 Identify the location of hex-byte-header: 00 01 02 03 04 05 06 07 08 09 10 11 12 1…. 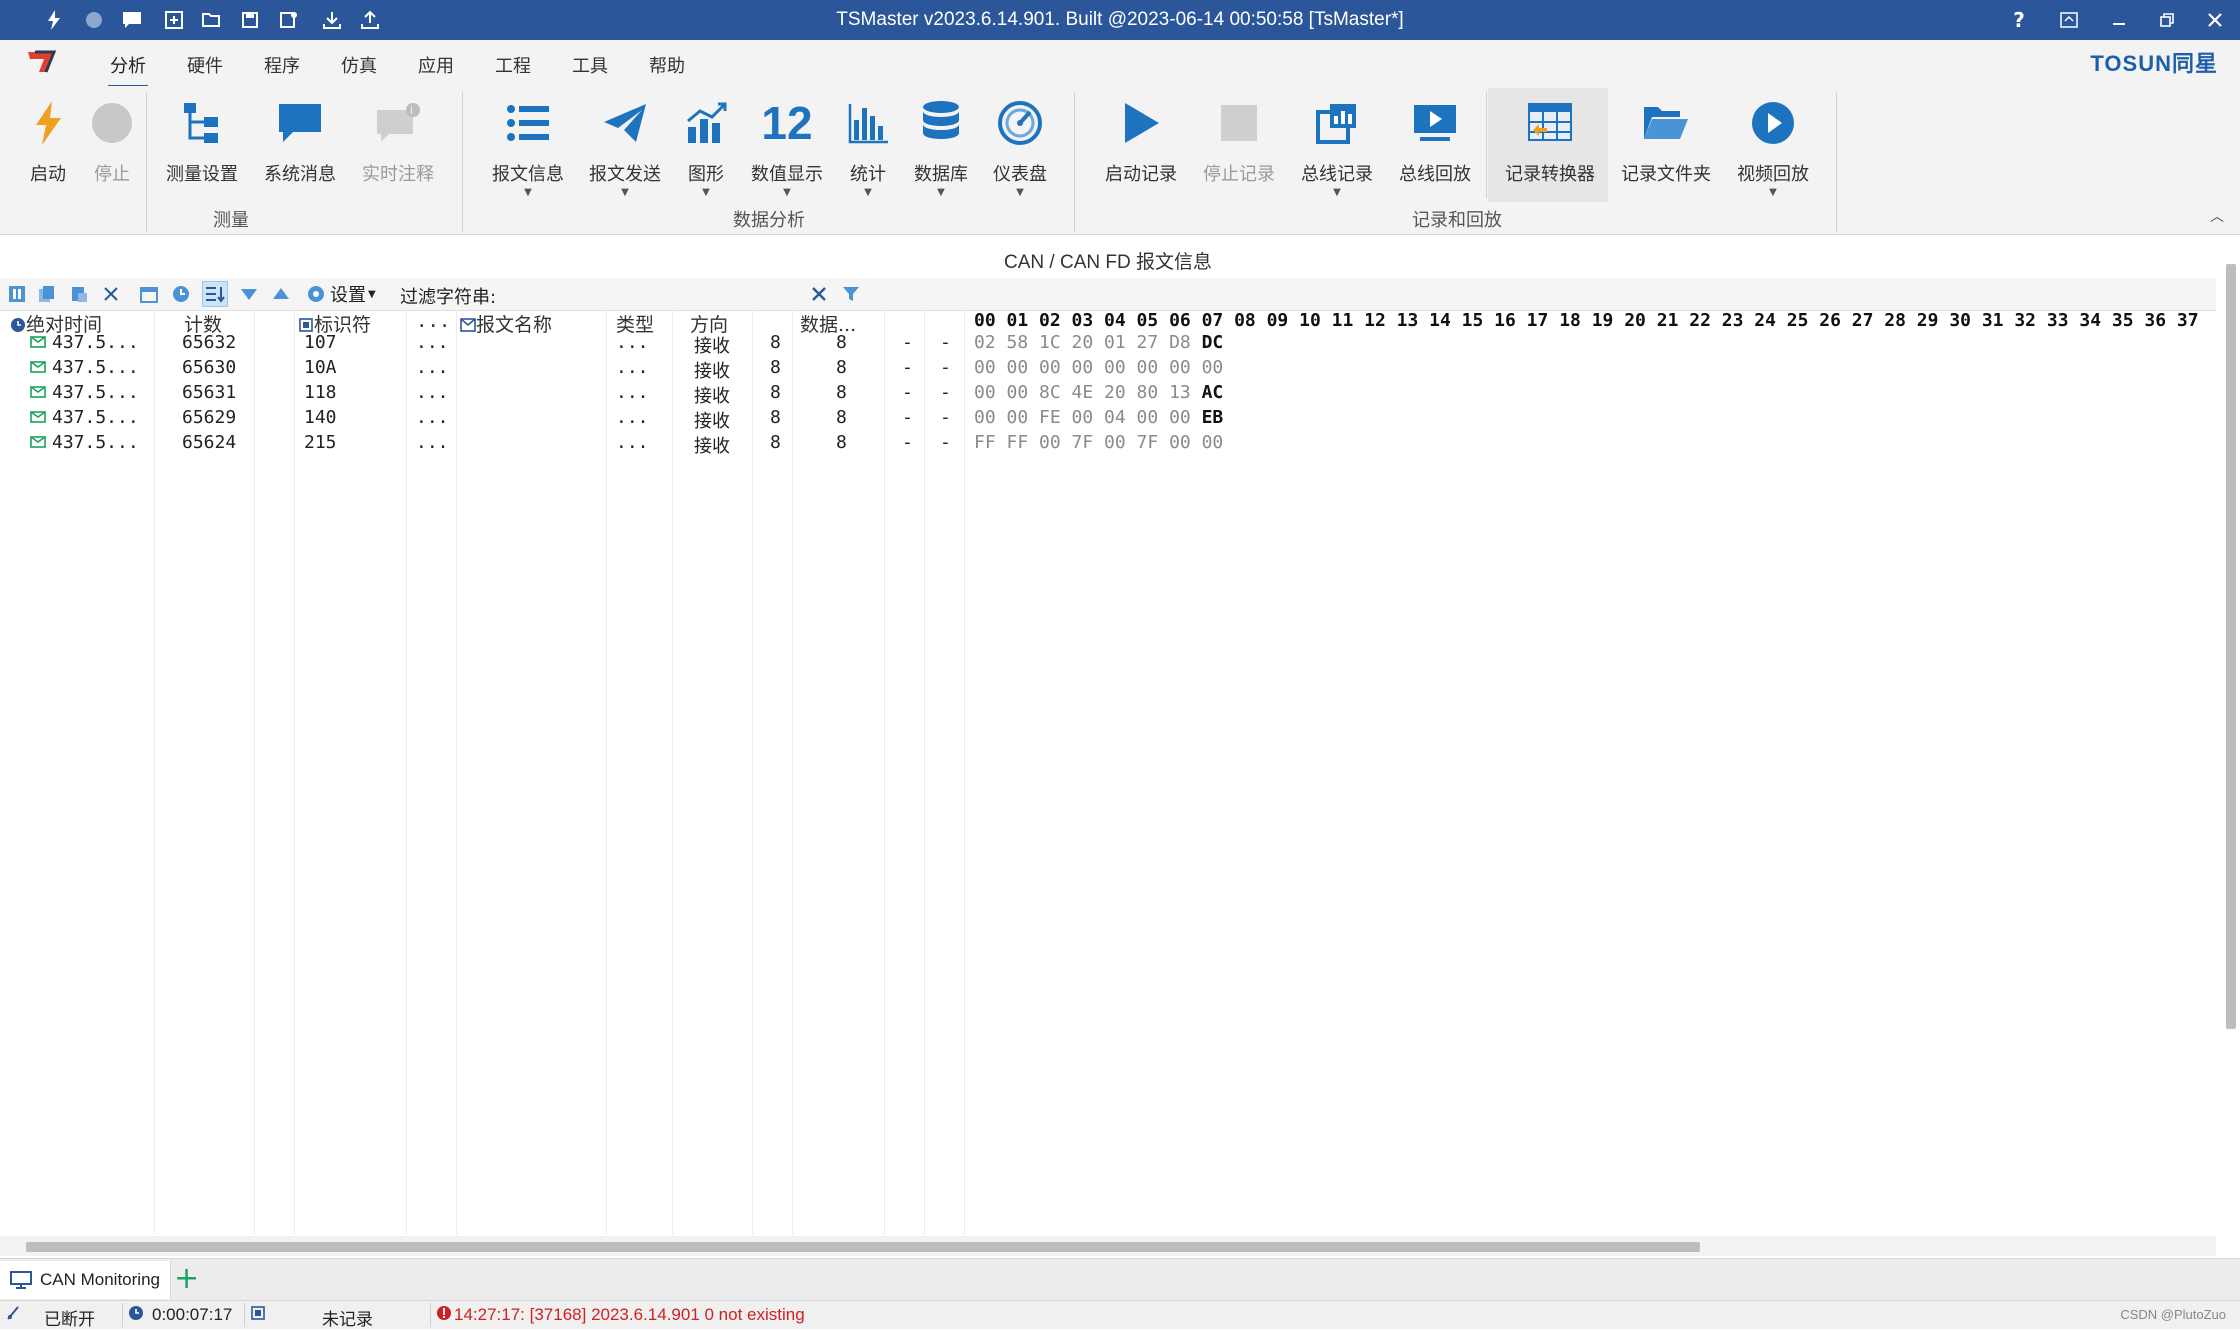
(1586, 320).